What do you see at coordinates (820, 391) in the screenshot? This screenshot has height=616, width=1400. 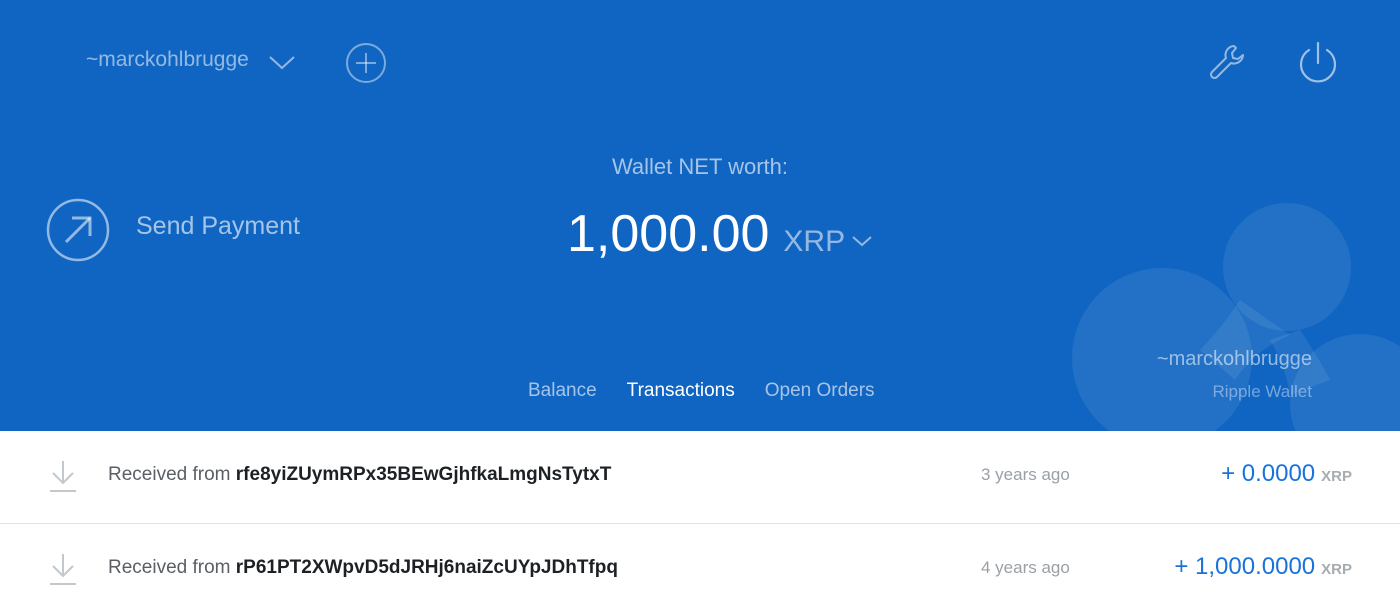 I see `tab-open-orders: Open Orders` at bounding box center [820, 391].